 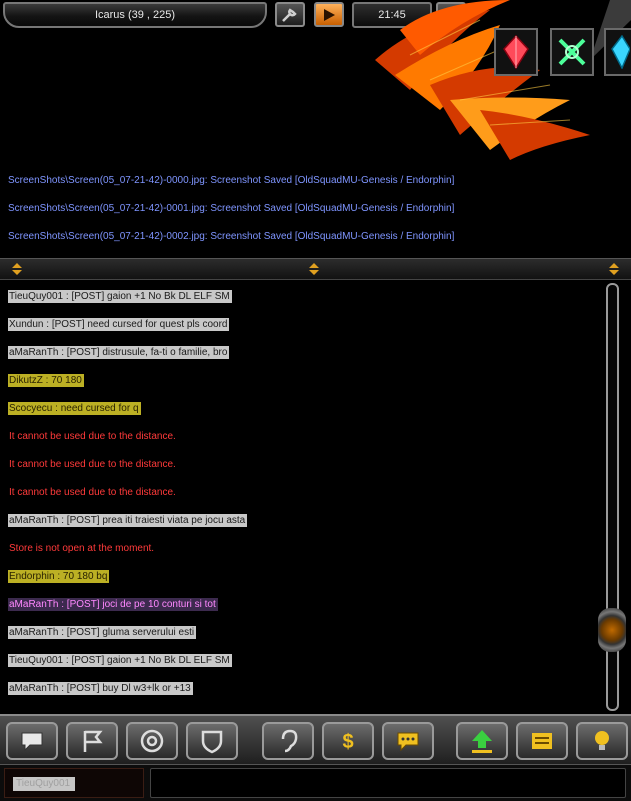 I want to click on speech-bubble-icon, so click(x=32, y=742).